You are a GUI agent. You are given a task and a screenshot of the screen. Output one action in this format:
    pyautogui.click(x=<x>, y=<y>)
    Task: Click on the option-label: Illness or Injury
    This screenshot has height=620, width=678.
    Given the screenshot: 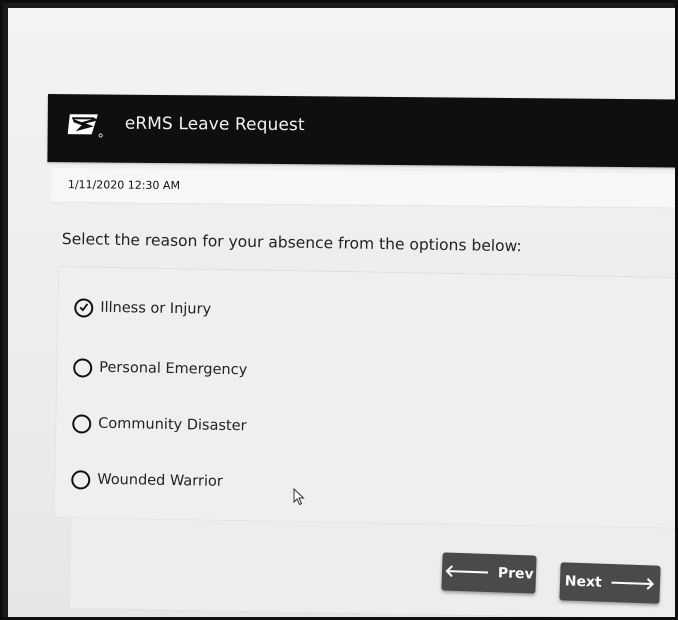 What is the action you would take?
    pyautogui.click(x=156, y=308)
    